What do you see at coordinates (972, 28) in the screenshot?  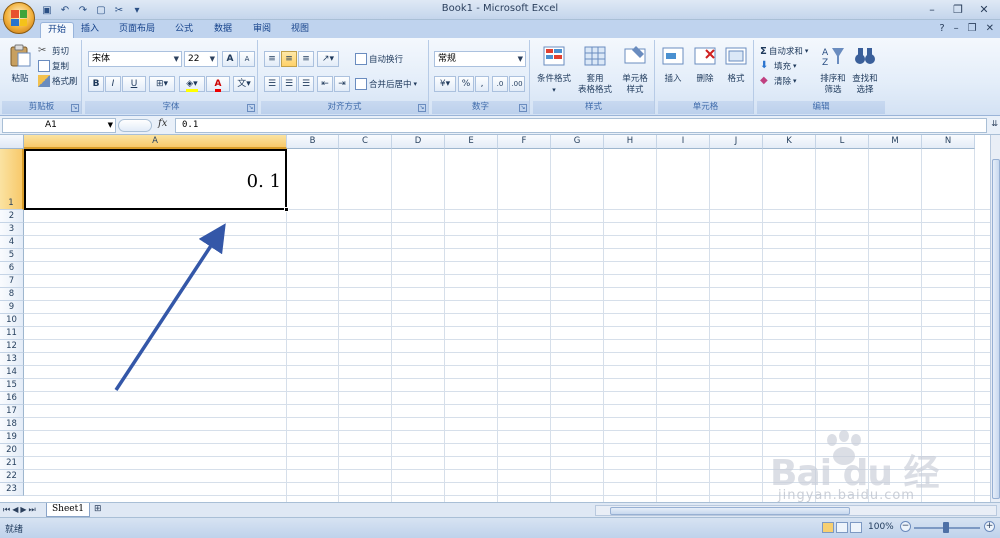 I see `ribbon-restore-icon: ❐` at bounding box center [972, 28].